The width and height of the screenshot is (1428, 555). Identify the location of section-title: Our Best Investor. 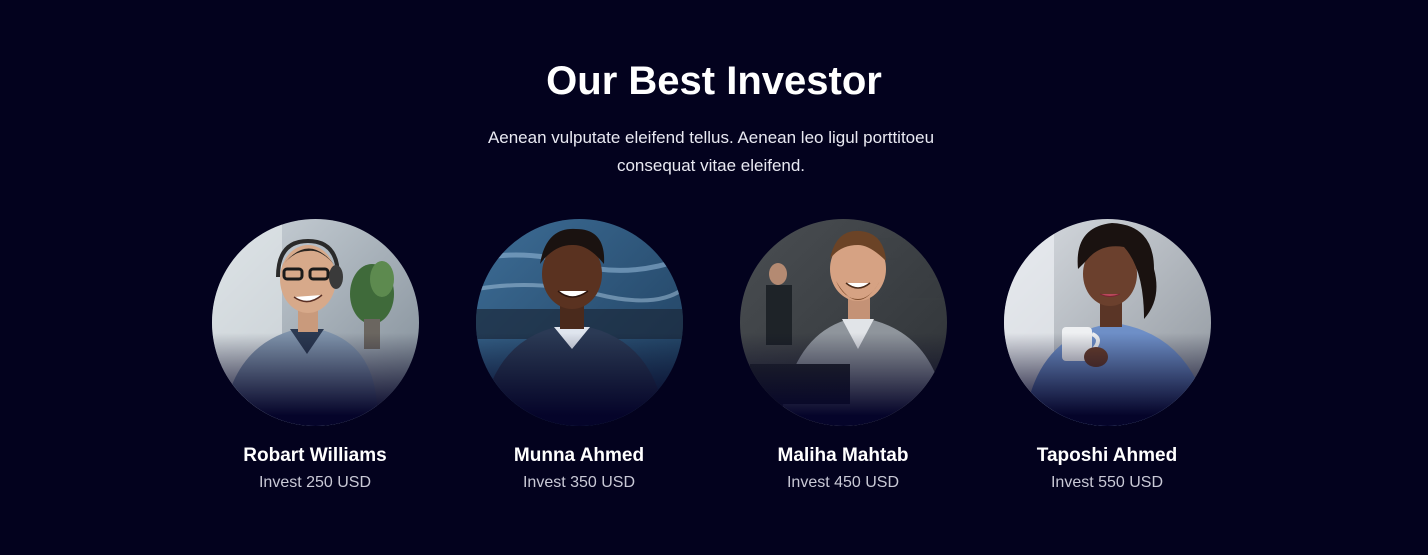
(714, 81).